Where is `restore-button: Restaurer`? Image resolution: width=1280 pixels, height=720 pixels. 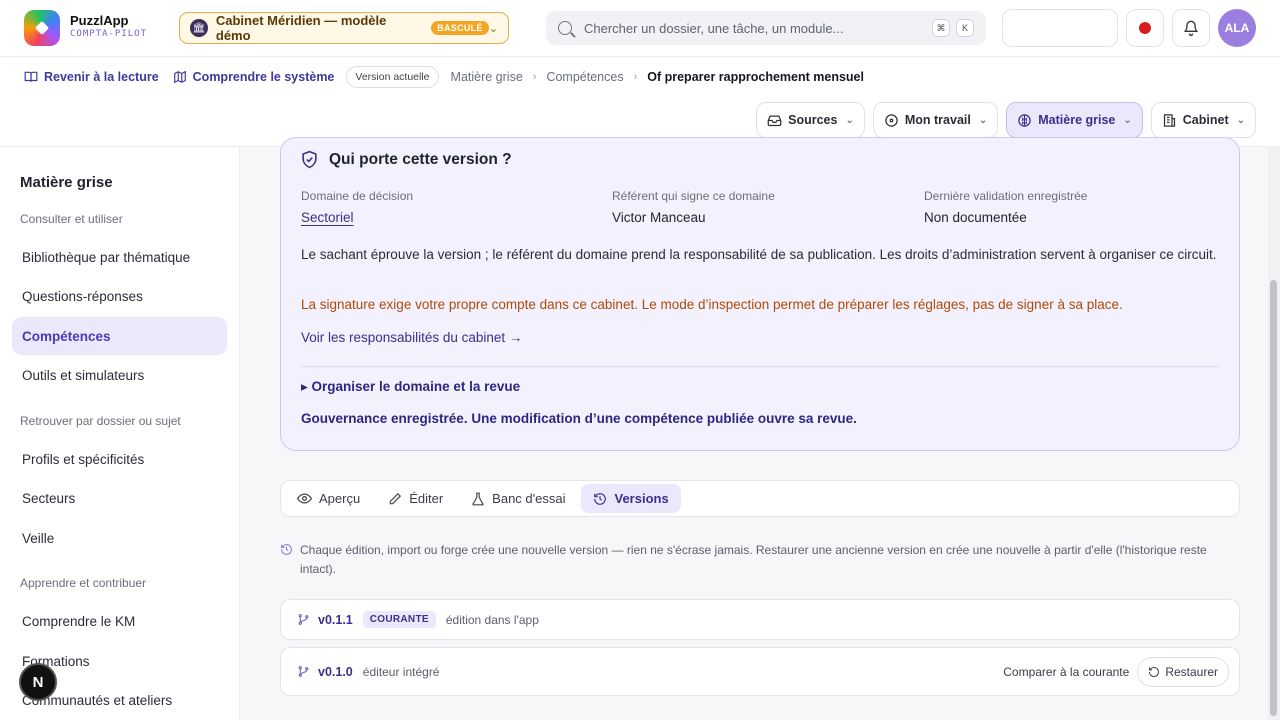 restore-button: Restaurer is located at coordinates (1183, 671).